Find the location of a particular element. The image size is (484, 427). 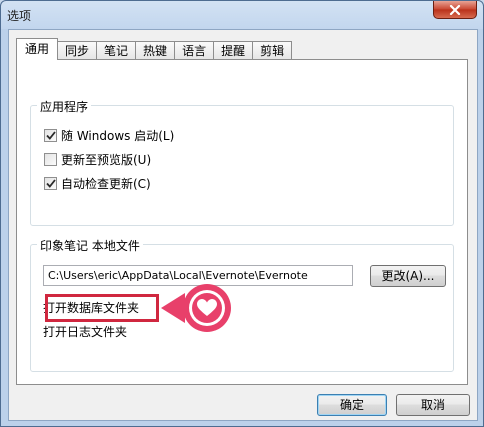

autoupdate-checkbox-row: 自动检查更新(C) is located at coordinates (97, 183).